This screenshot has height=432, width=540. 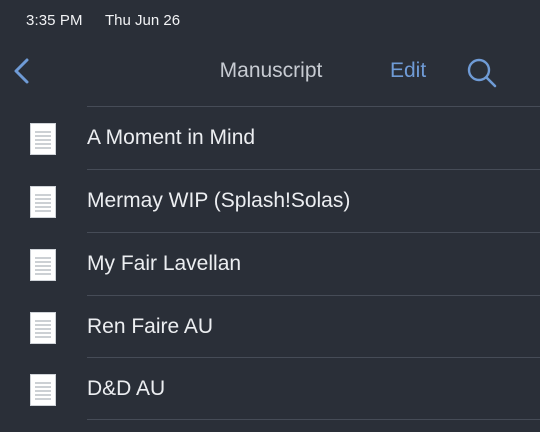 What do you see at coordinates (270, 138) in the screenshot?
I see `list-item: A Moment in Mind` at bounding box center [270, 138].